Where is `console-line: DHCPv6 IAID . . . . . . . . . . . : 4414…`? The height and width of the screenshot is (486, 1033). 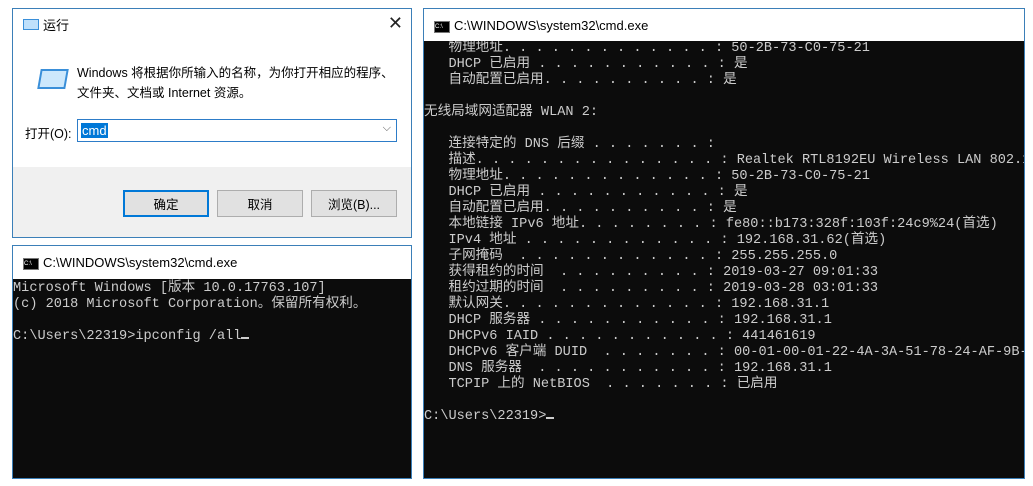 console-line: DHCPv6 IAID . . . . . . . . . . . : 4414… is located at coordinates (620, 336).